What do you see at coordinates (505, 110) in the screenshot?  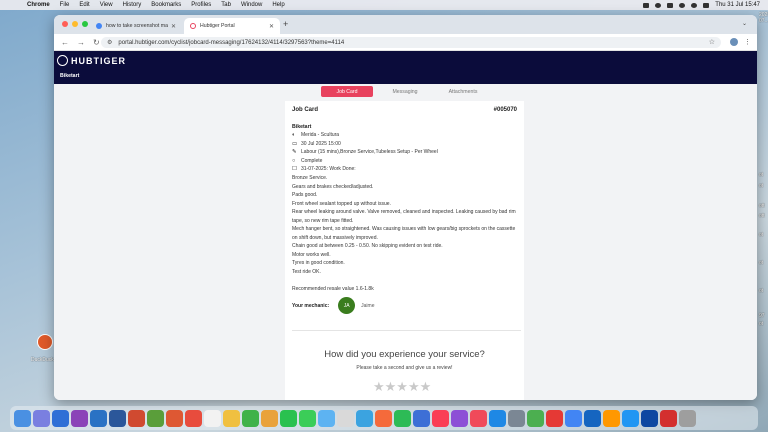 I see `job-card-number: #005070` at bounding box center [505, 110].